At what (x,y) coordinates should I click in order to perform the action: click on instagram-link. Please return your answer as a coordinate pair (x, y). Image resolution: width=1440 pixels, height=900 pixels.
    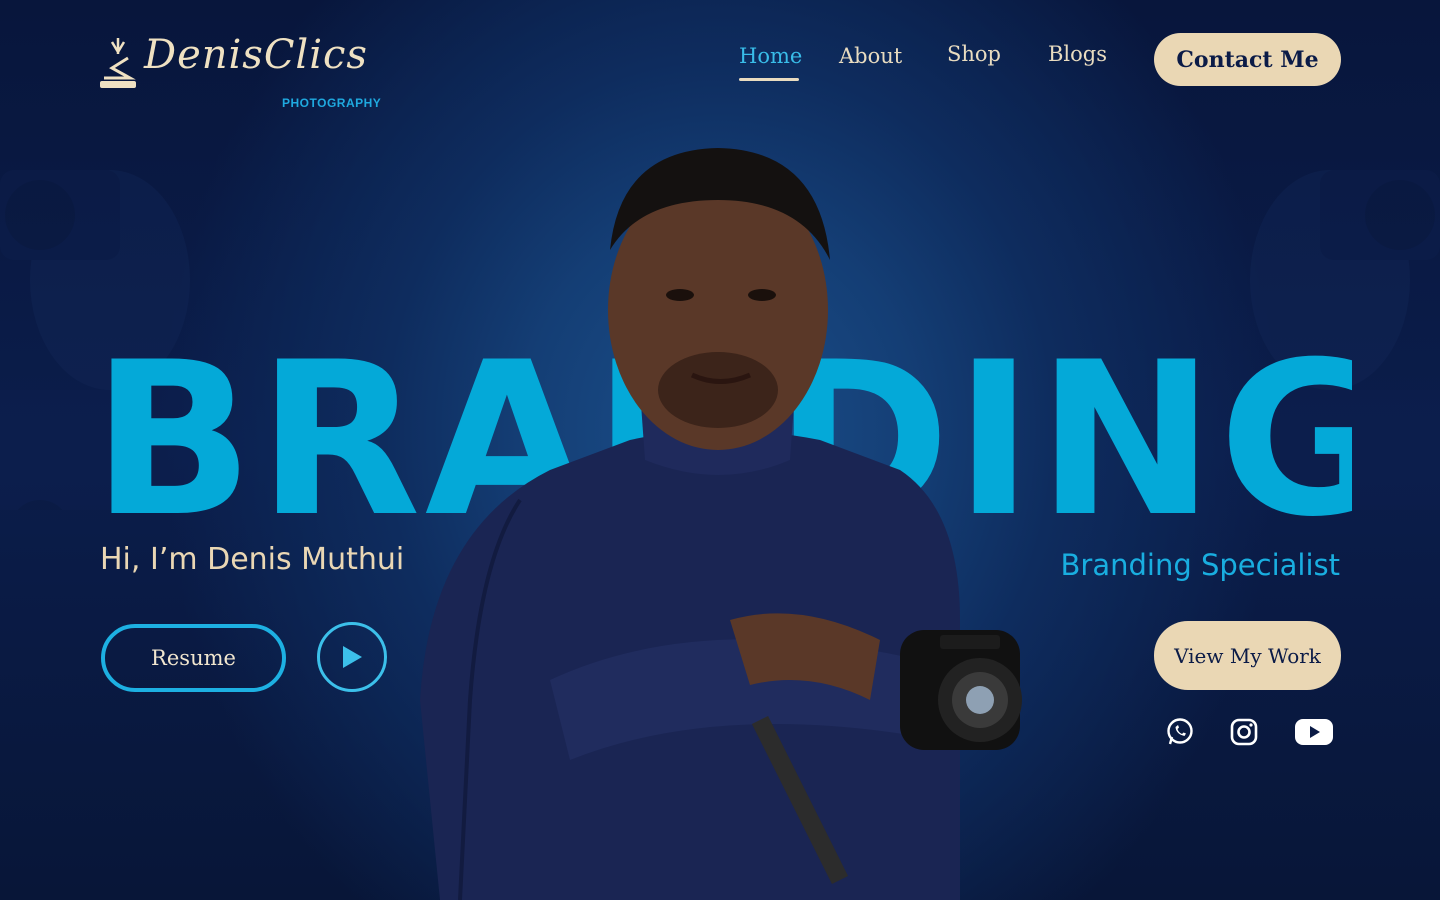
    Looking at the image, I should click on (1244, 732).